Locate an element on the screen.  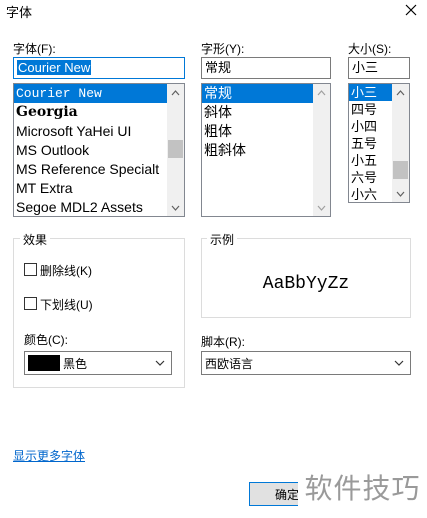
strikeout-checkbox is located at coordinates (30, 269).